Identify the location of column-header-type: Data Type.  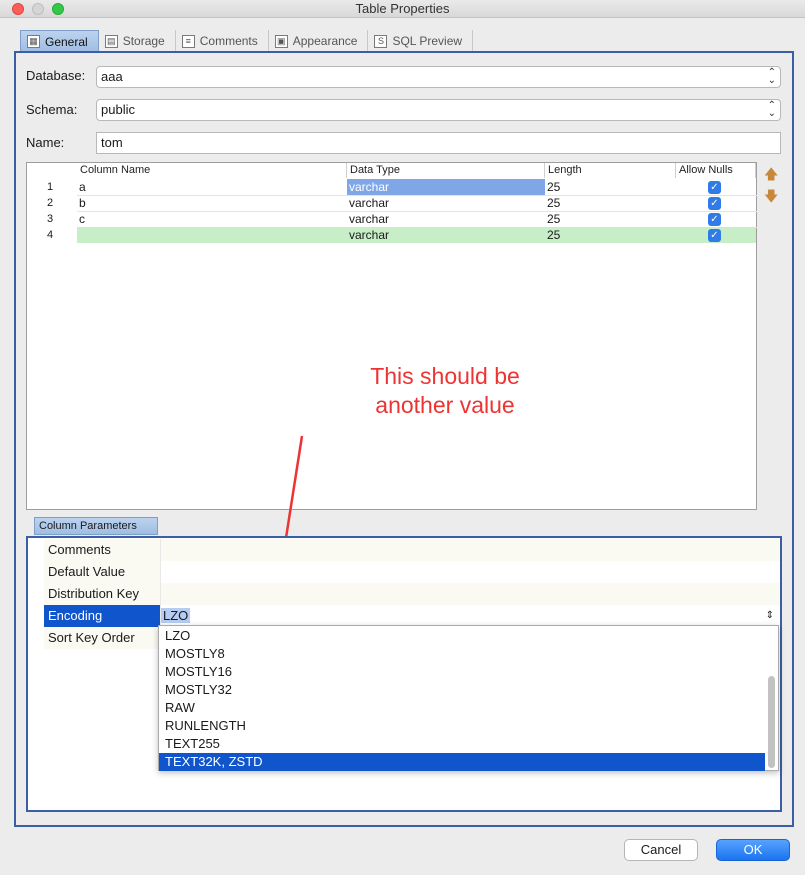
(446, 170).